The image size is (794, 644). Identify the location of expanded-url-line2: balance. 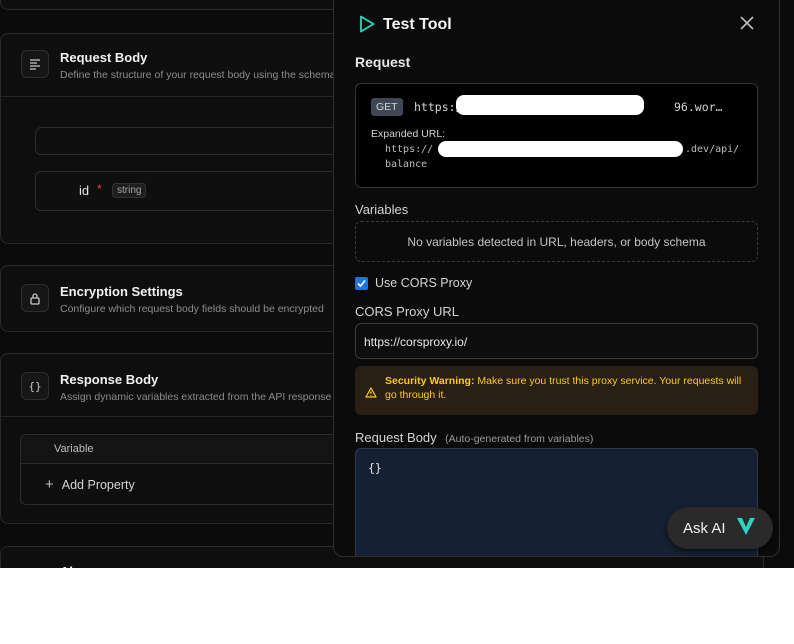
(406, 164).